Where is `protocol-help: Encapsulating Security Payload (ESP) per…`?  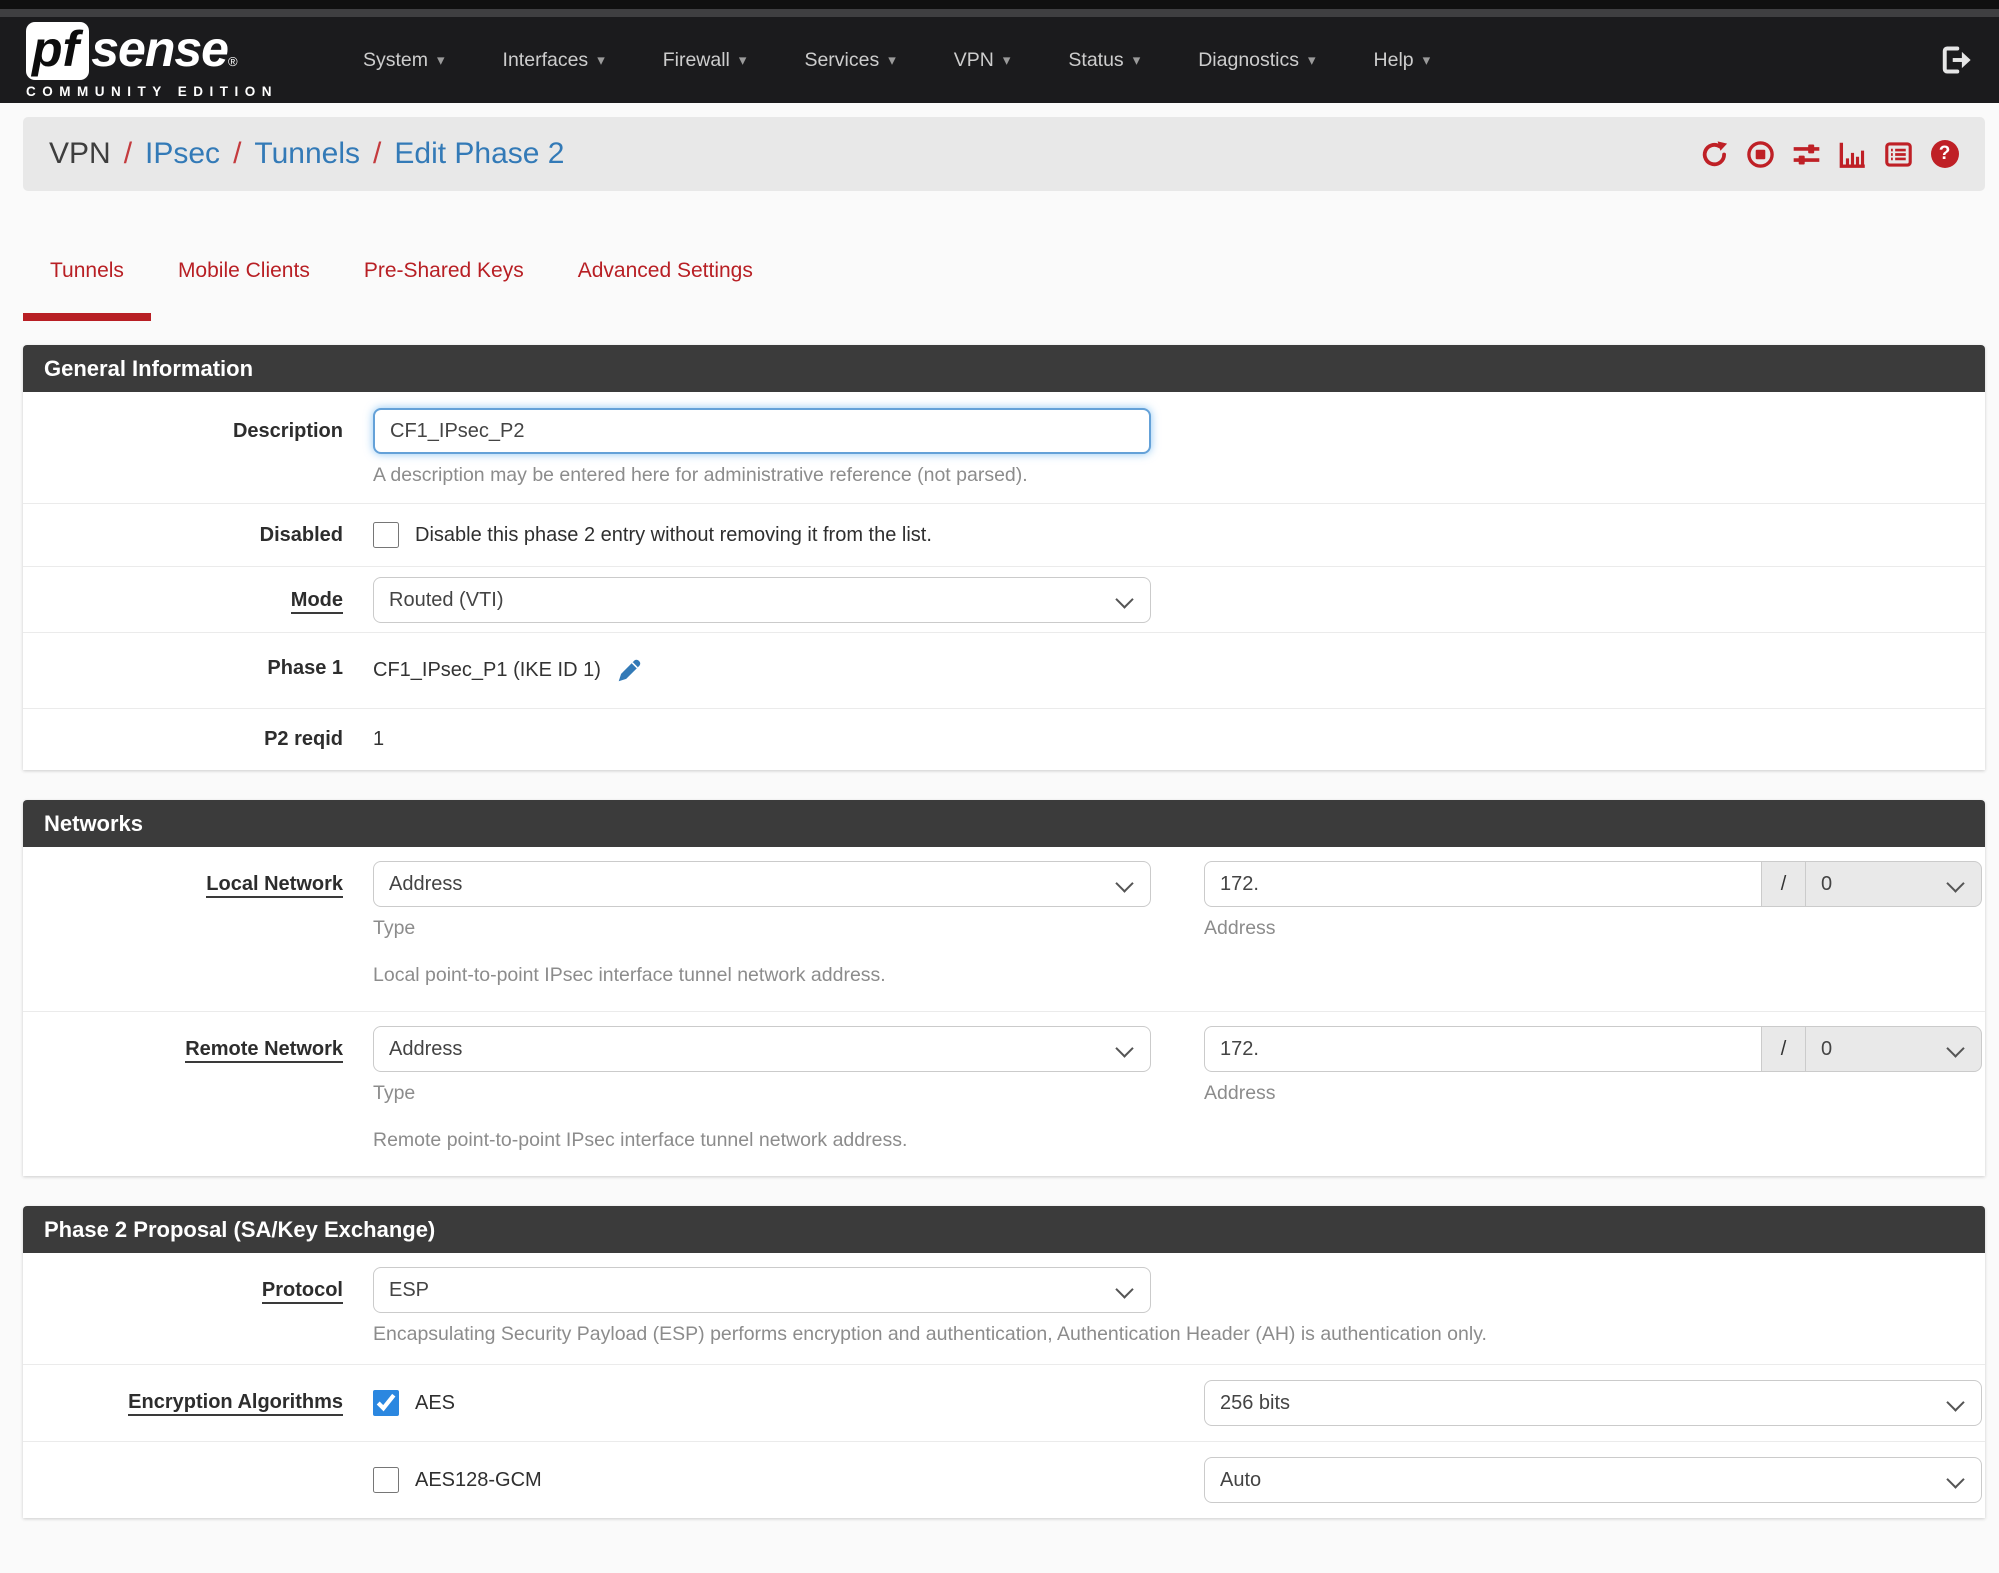
protocol-help: Encapsulating Security Payload (ESP) per… is located at coordinates (930, 1334).